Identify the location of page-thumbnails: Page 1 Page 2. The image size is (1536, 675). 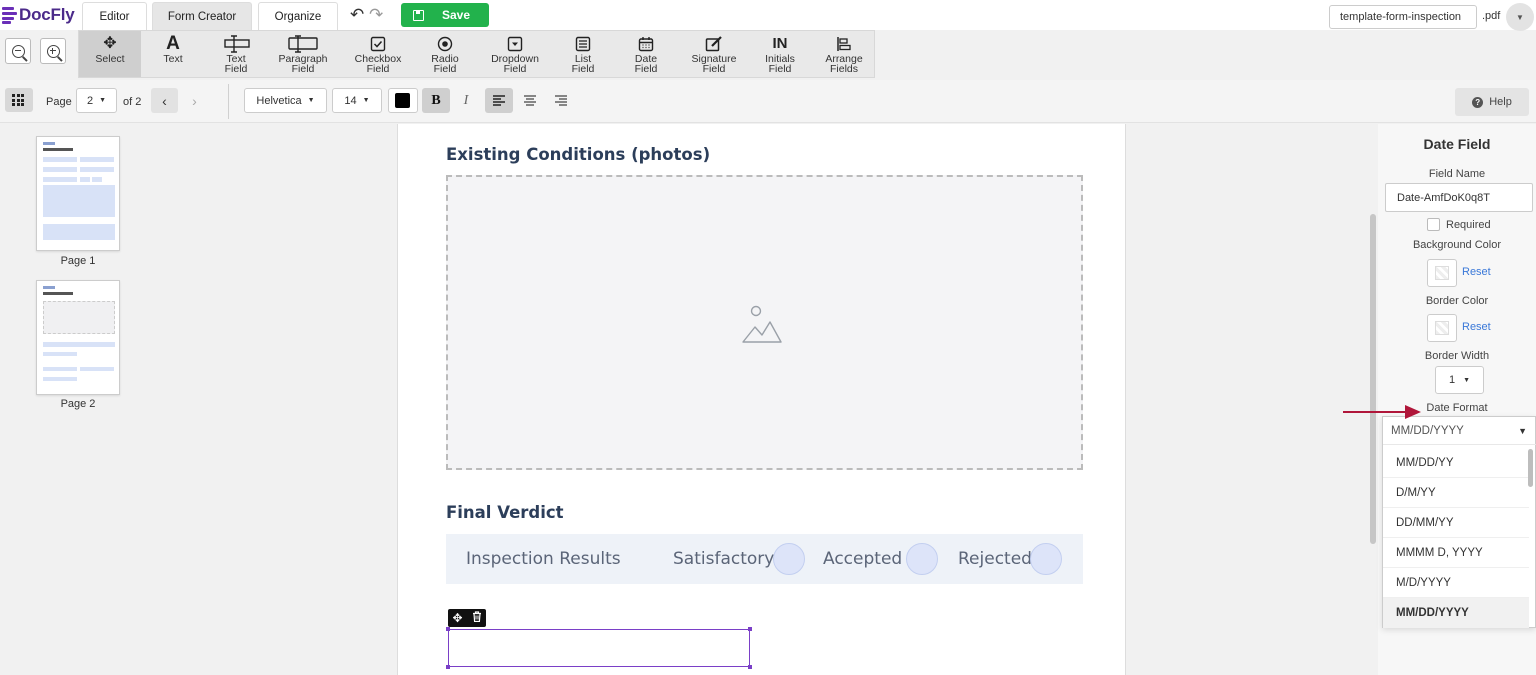
(79, 399).